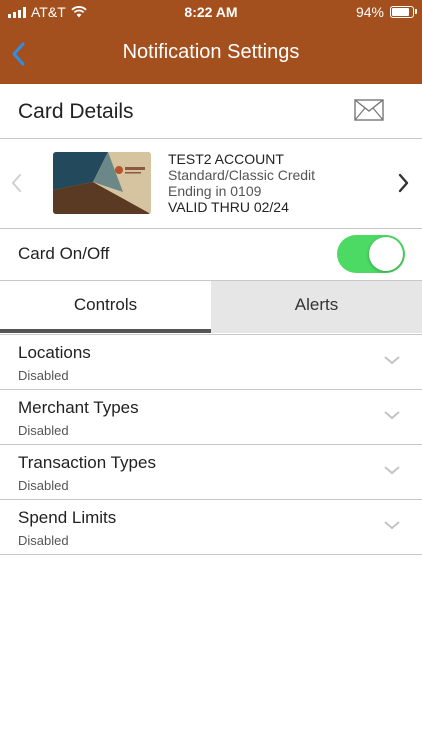 The height and width of the screenshot is (750, 422). I want to click on navigation-bar: Notification Settings, so click(211, 54).